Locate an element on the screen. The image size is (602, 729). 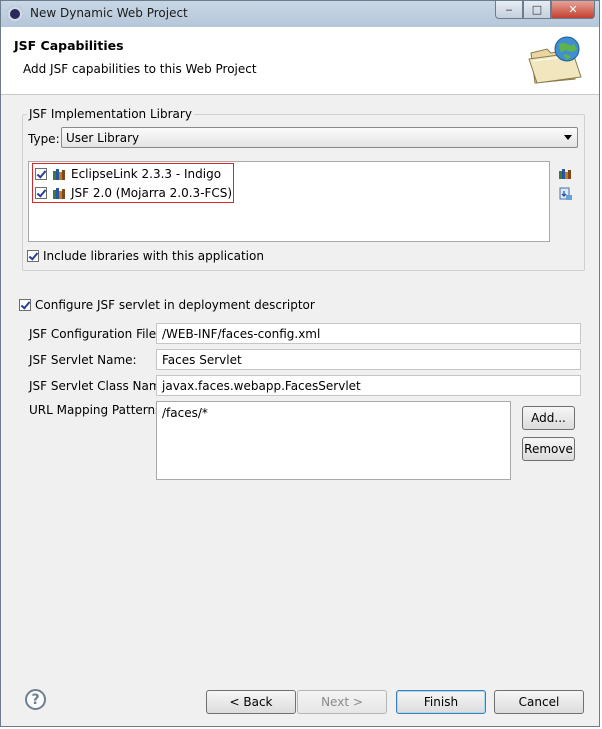
help-icon: ? is located at coordinates (35, 699).